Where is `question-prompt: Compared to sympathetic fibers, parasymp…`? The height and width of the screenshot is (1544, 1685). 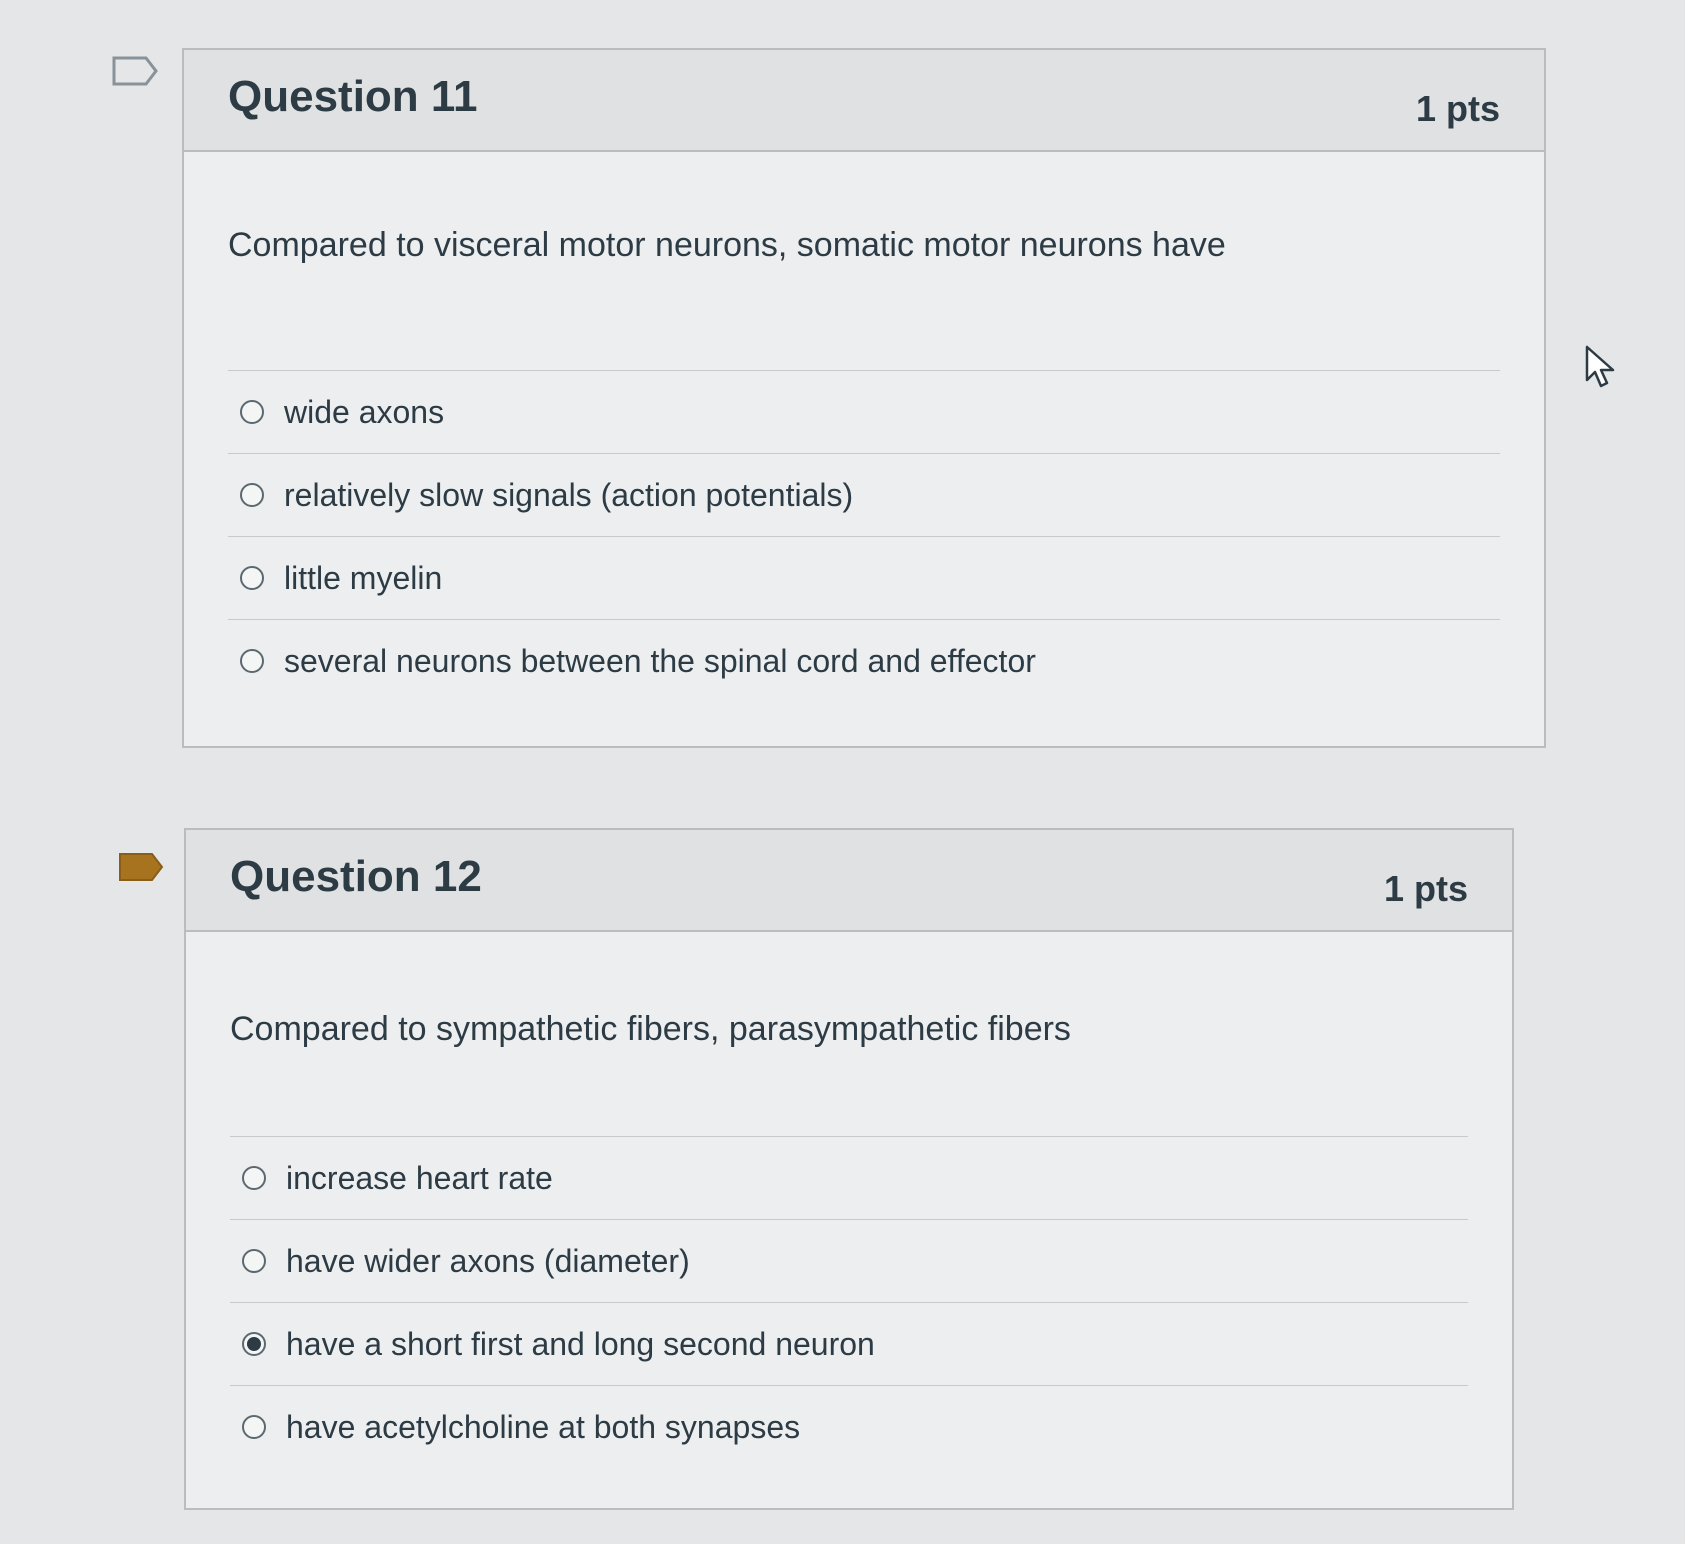
question-prompt: Compared to sympathetic fibers, parasymp… is located at coordinates (650, 1029).